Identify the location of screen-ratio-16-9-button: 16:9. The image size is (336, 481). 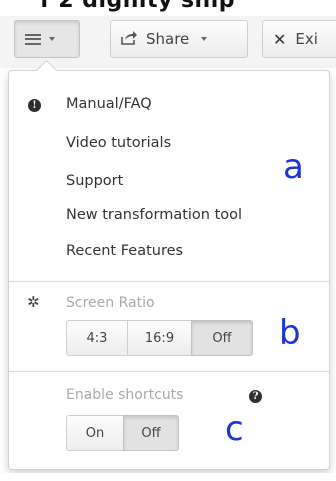
(159, 338).